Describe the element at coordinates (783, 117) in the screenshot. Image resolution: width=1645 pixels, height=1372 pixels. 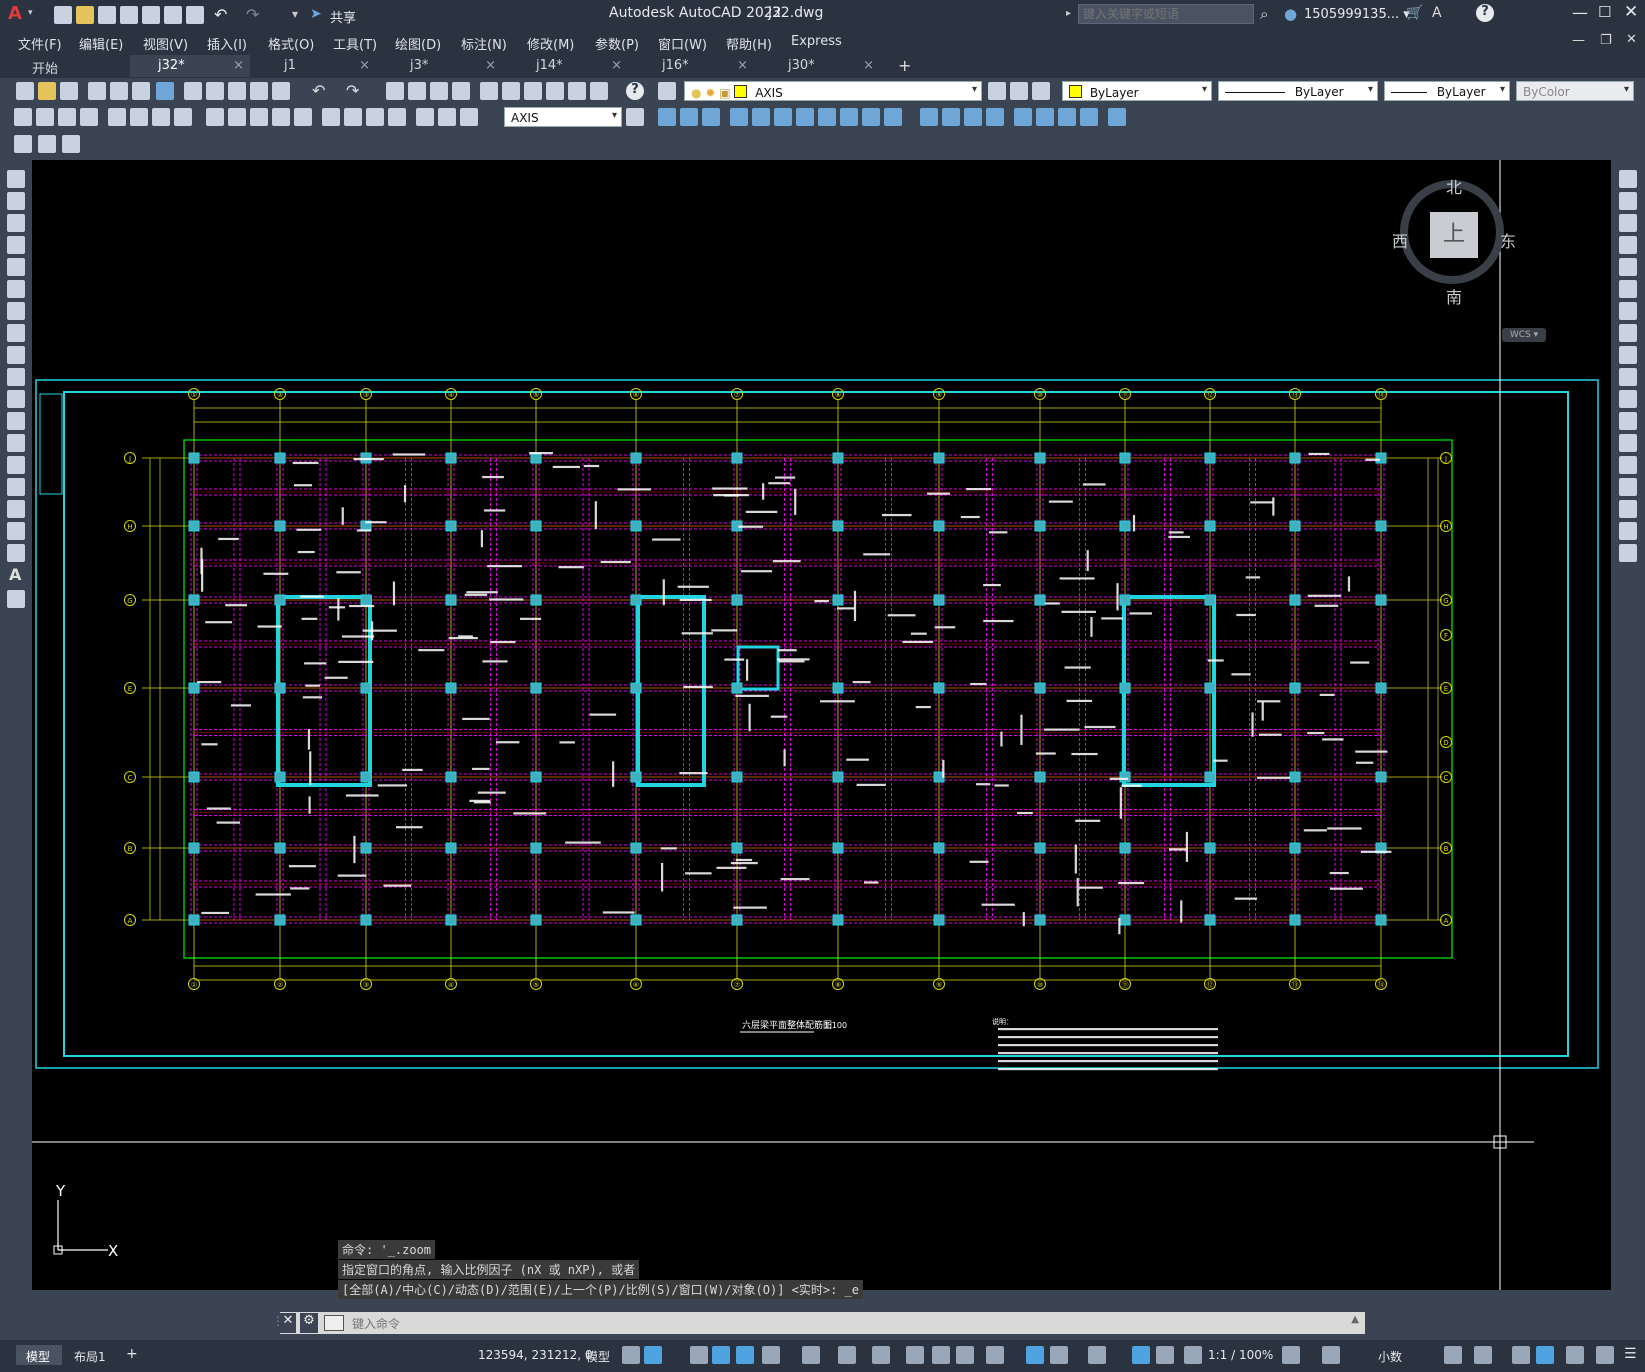
I see `move-icon` at that location.